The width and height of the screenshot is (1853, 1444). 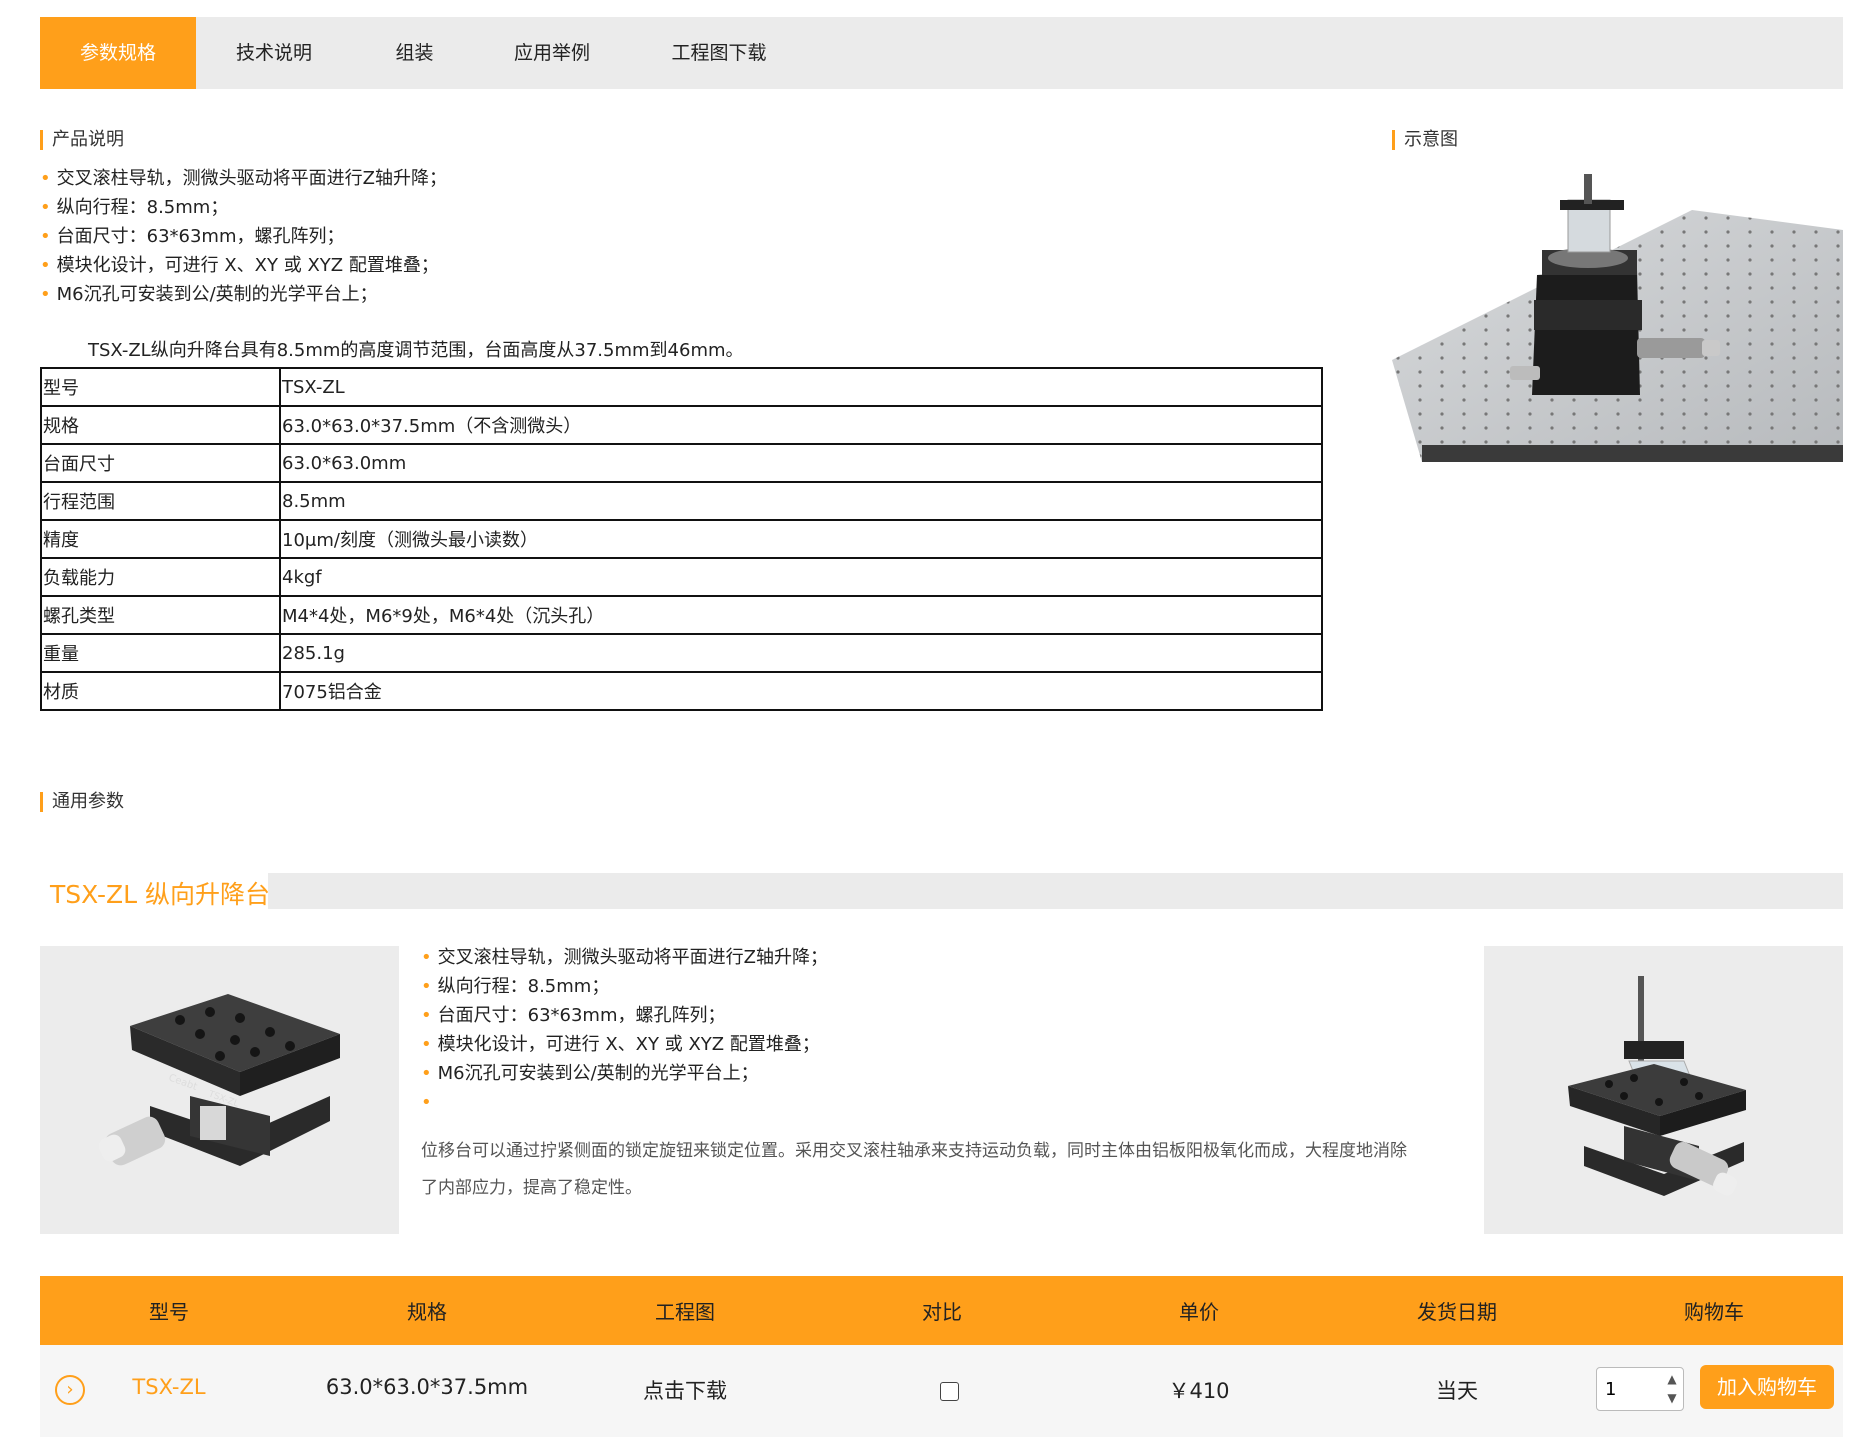 I want to click on section-title-product-desc: 产品说明, so click(x=82, y=140).